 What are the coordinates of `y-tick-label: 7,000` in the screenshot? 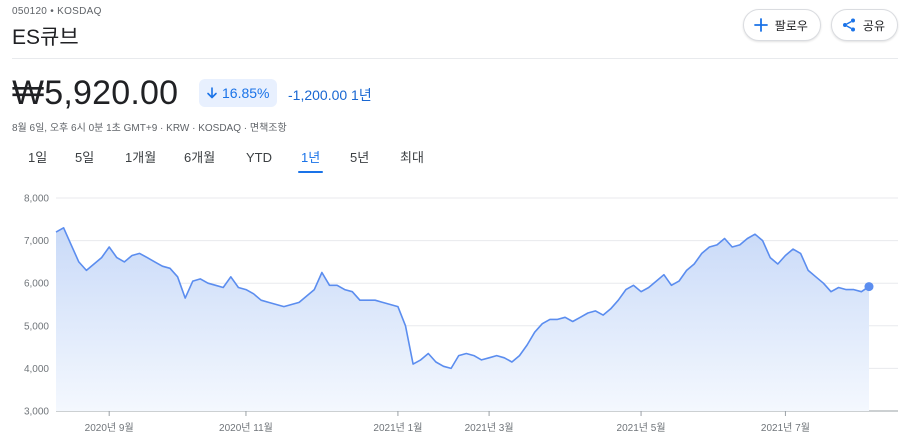 It's located at (36, 241).